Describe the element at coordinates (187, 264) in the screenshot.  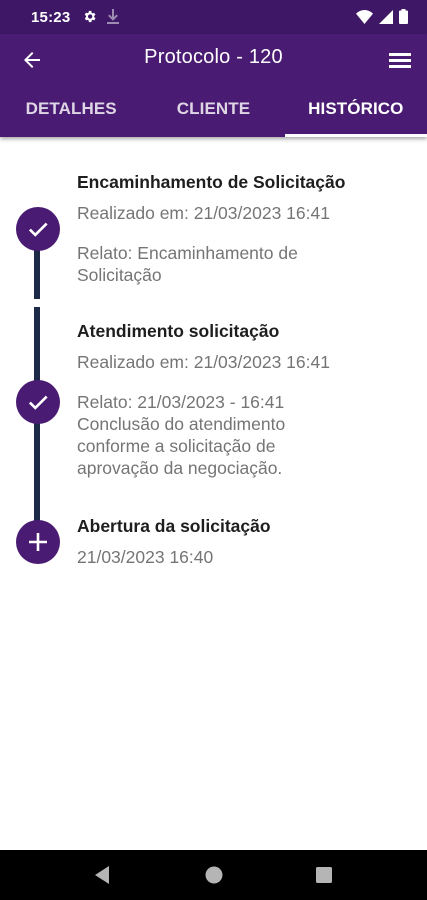
I see `entry-report: Relato: Encaminhamento de Solicitação` at that location.